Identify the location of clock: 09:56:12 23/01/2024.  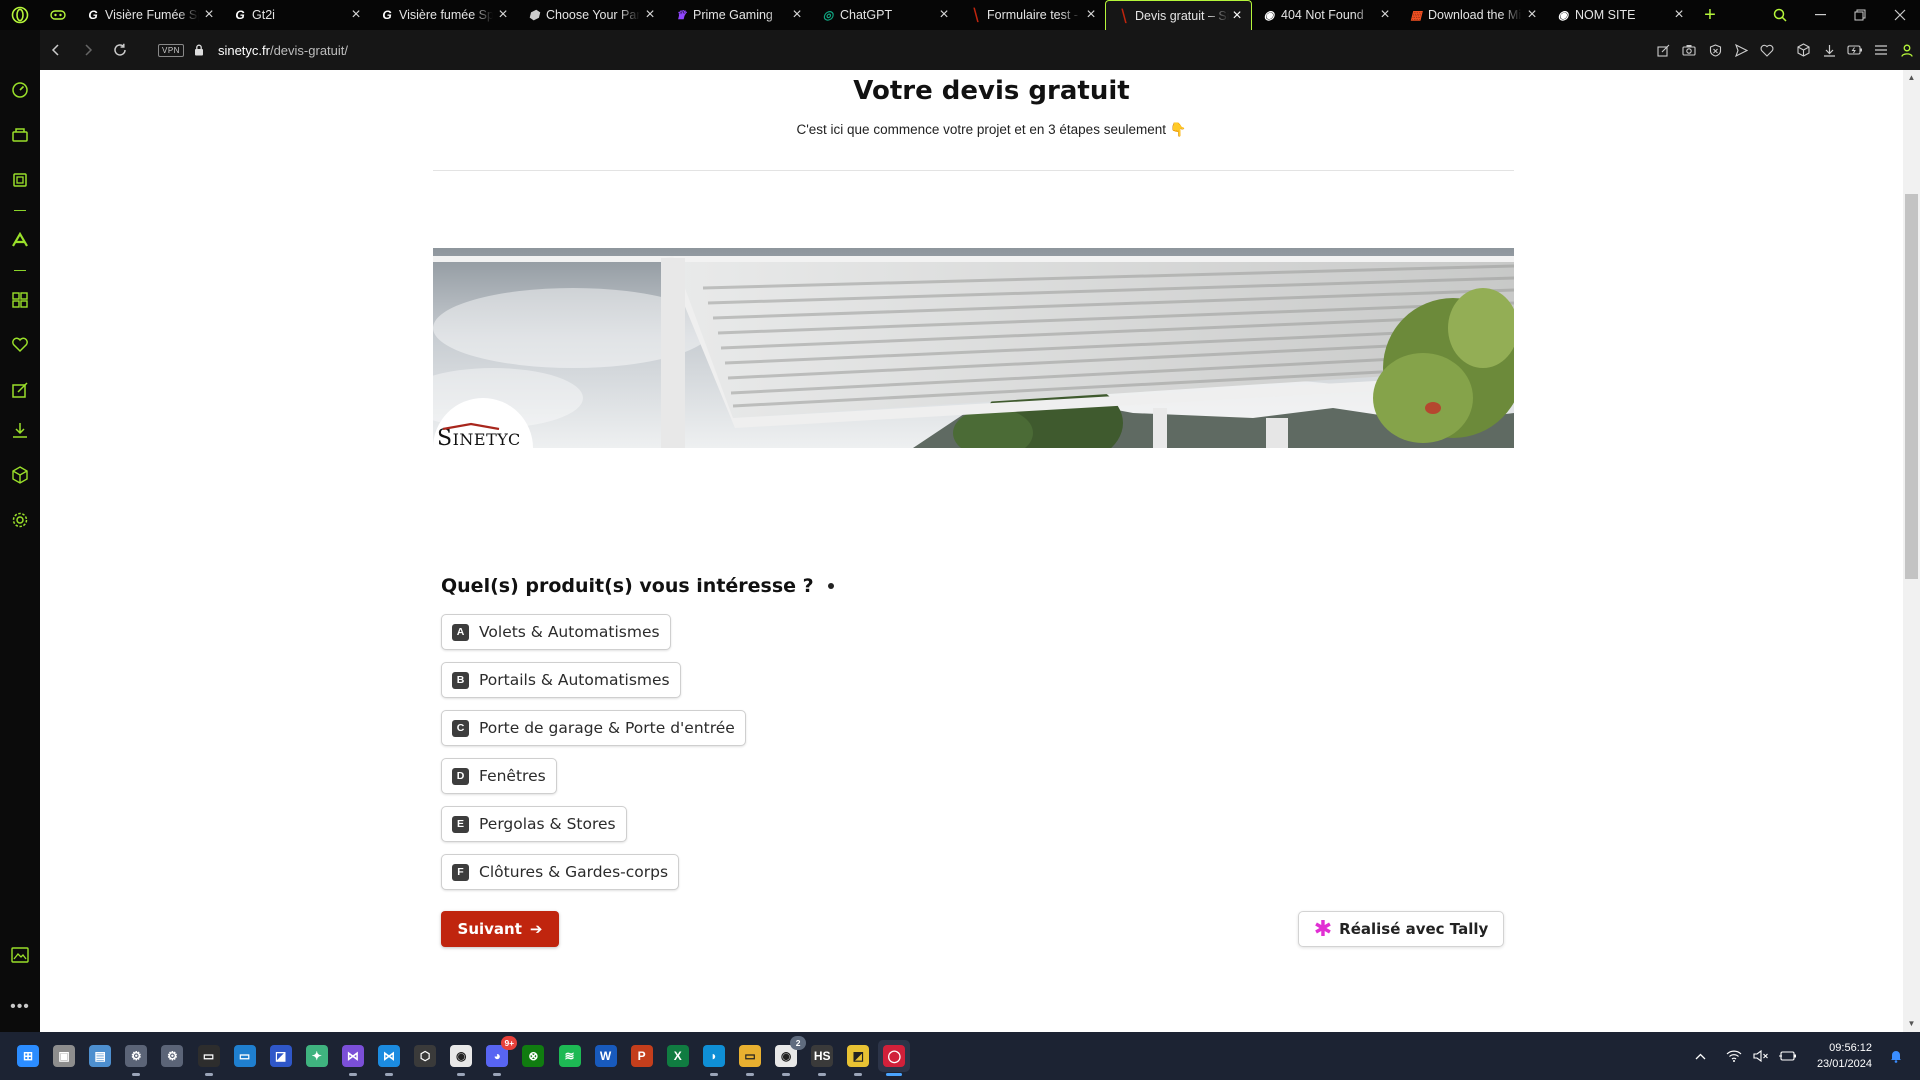
(1844, 1056).